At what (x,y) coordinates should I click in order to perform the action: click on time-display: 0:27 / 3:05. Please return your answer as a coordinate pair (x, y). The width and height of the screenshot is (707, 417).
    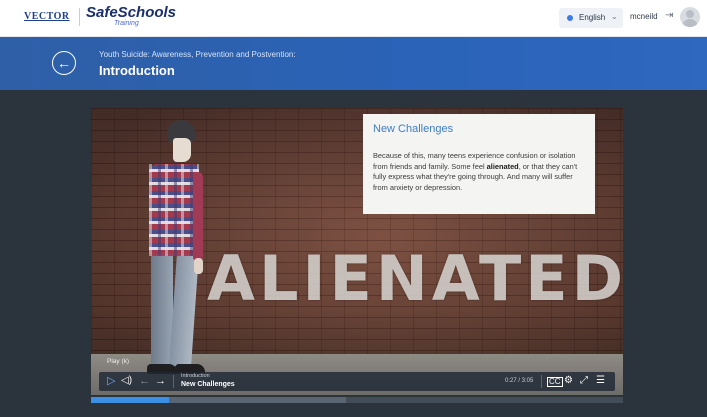
    Looking at the image, I should click on (519, 381).